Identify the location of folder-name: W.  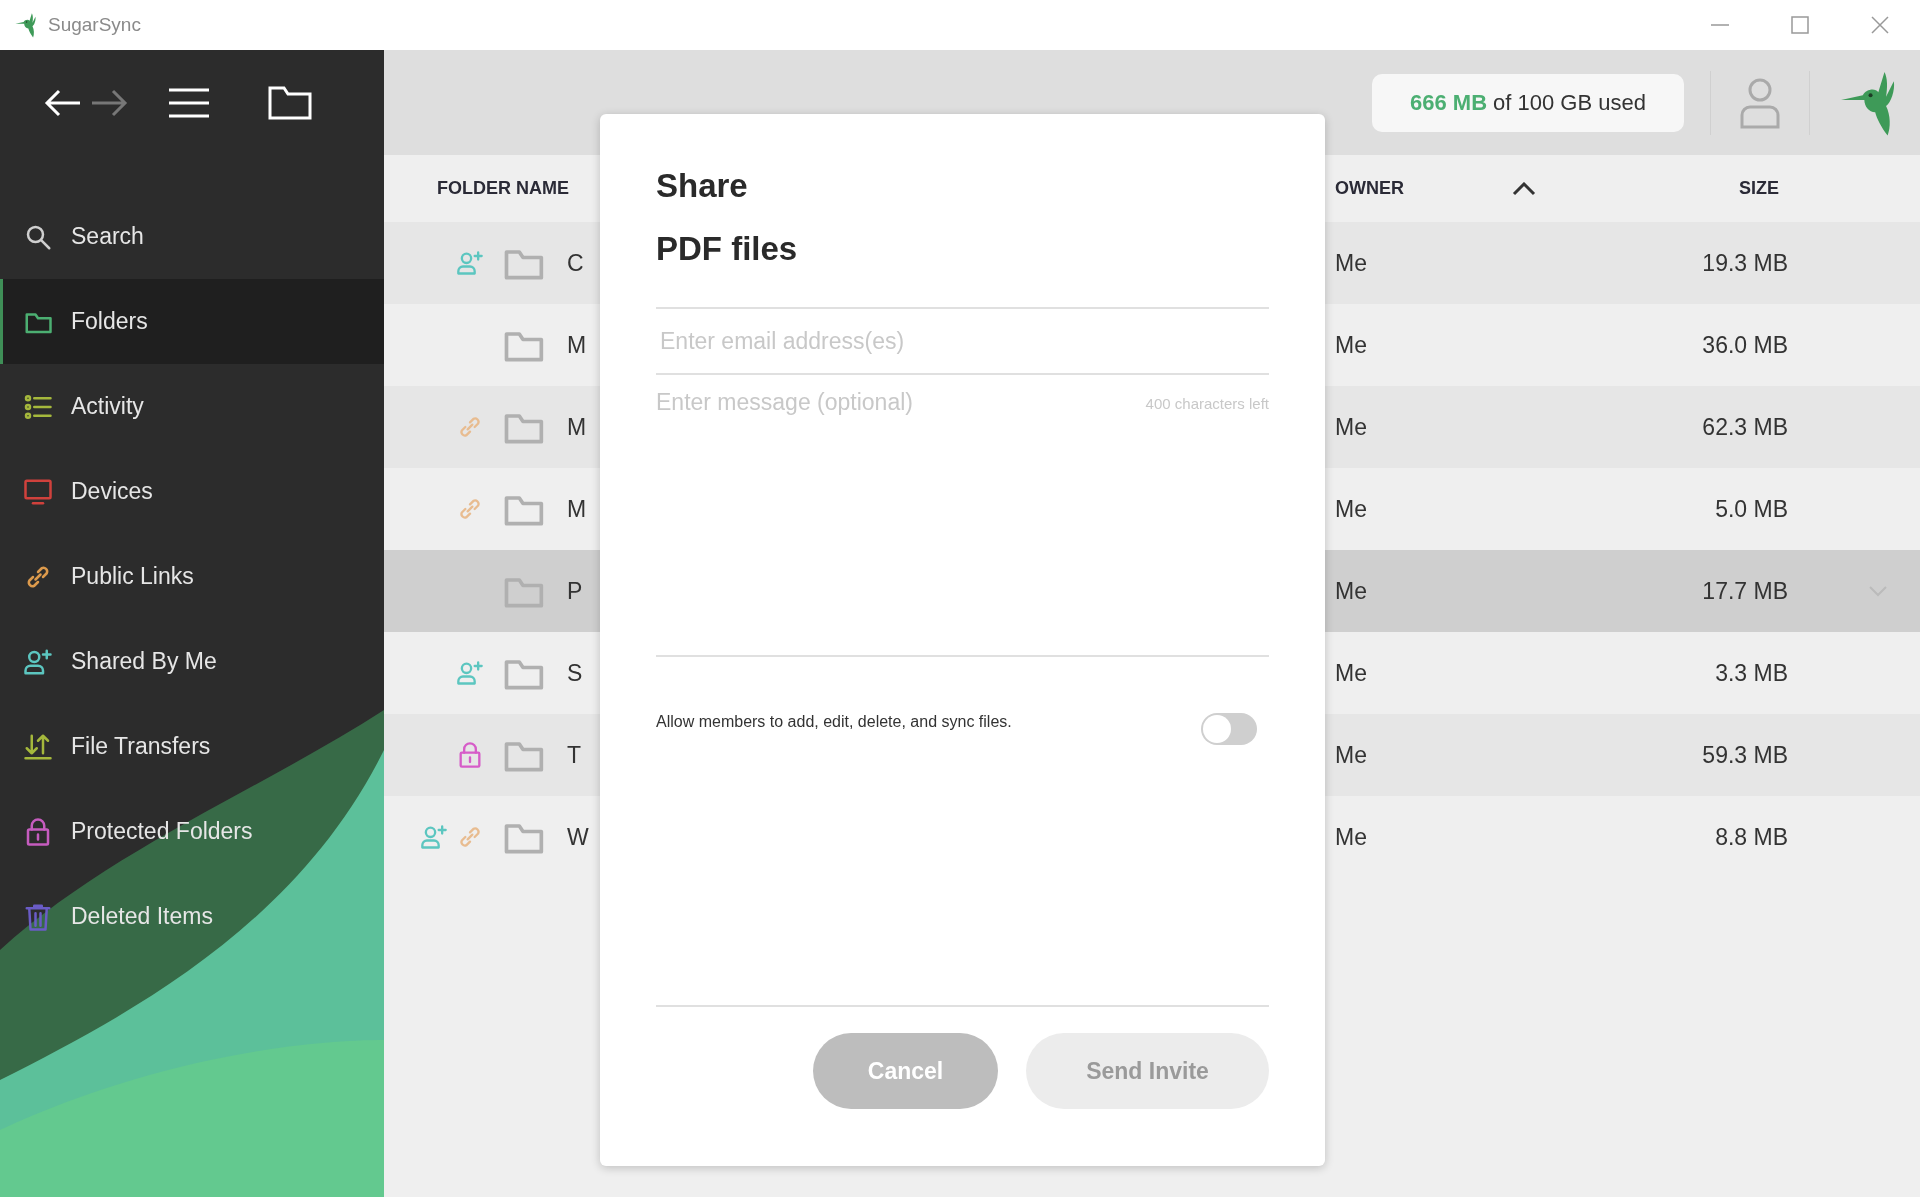
(578, 836).